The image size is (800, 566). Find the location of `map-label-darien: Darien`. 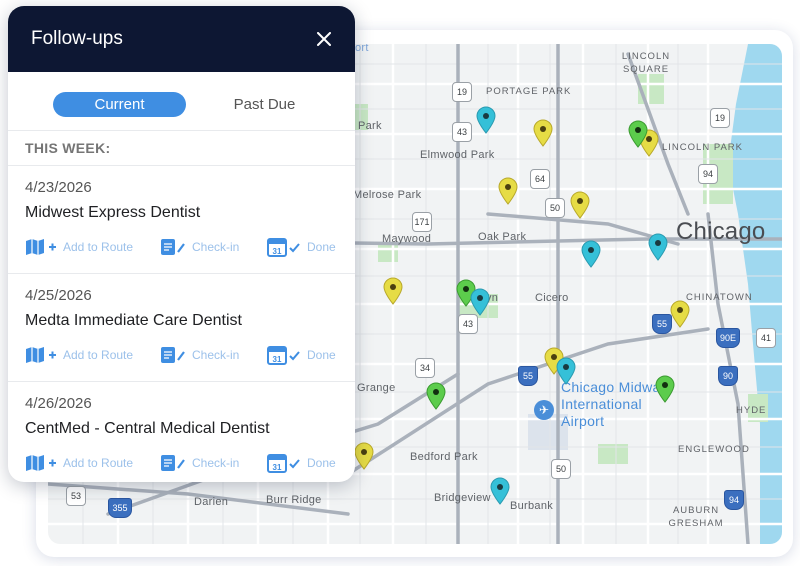

map-label-darien: Darien is located at coordinates (211, 502).